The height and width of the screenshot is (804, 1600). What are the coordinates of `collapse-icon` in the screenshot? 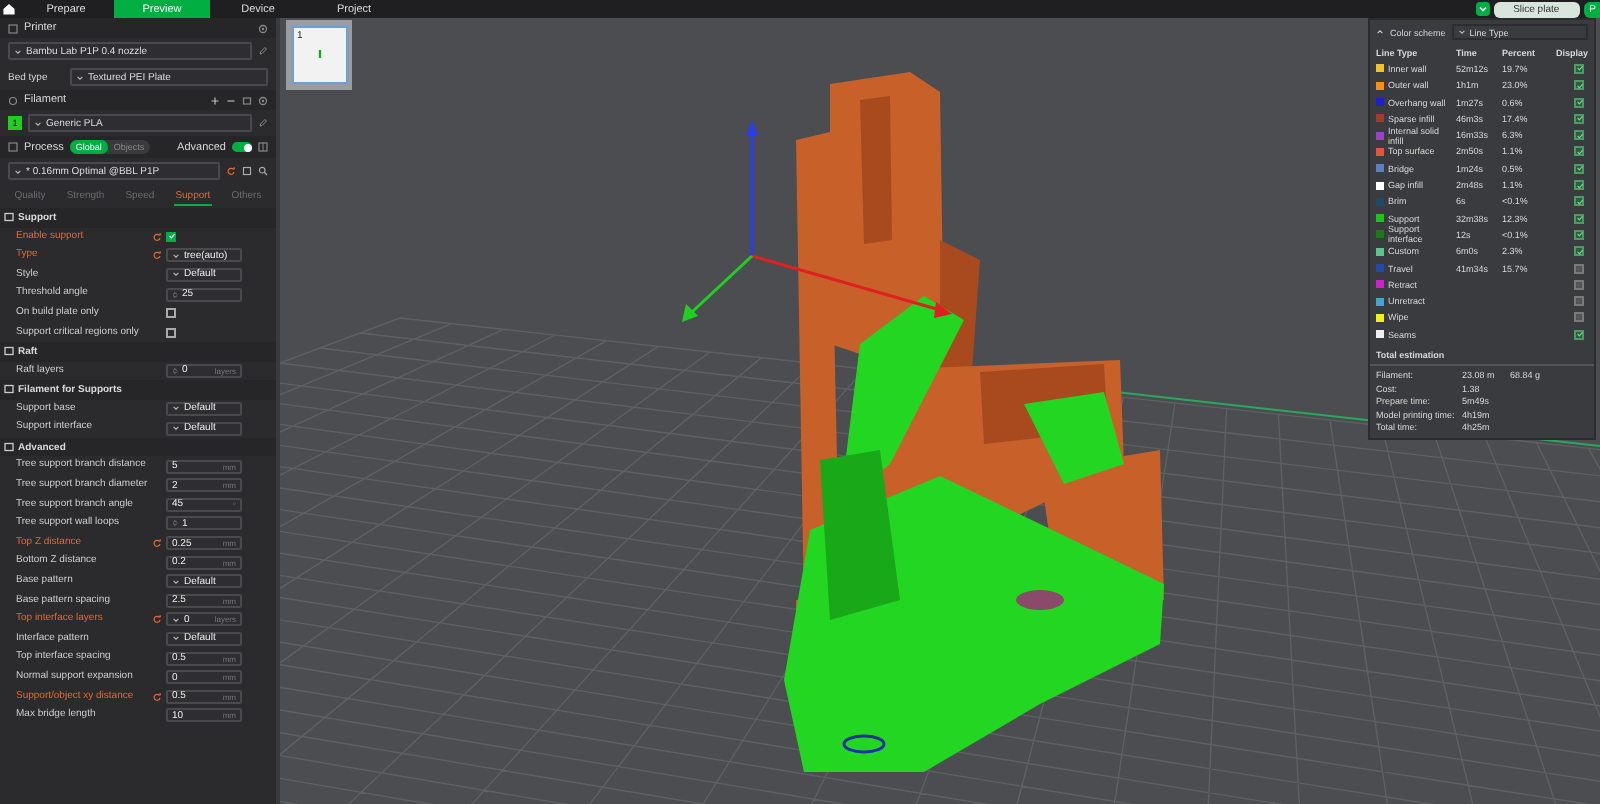 It's located at (1380, 32).